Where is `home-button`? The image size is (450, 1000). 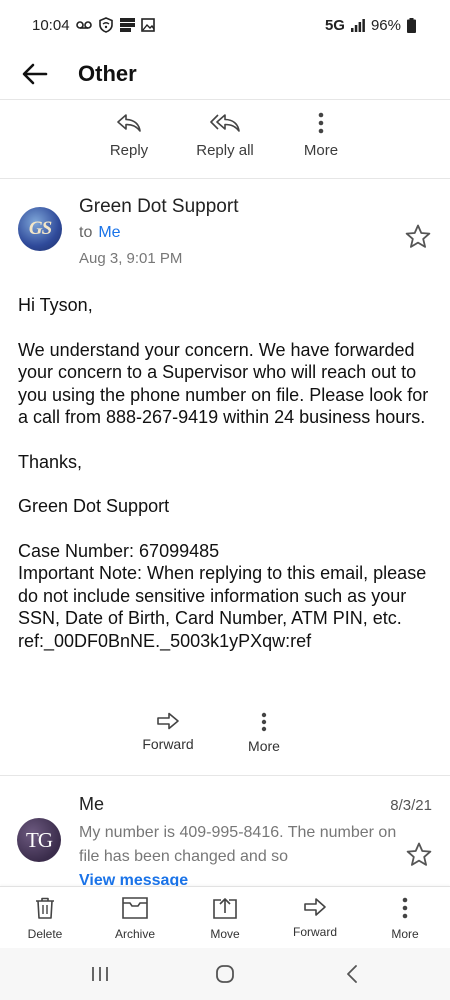
home-button is located at coordinates (225, 974).